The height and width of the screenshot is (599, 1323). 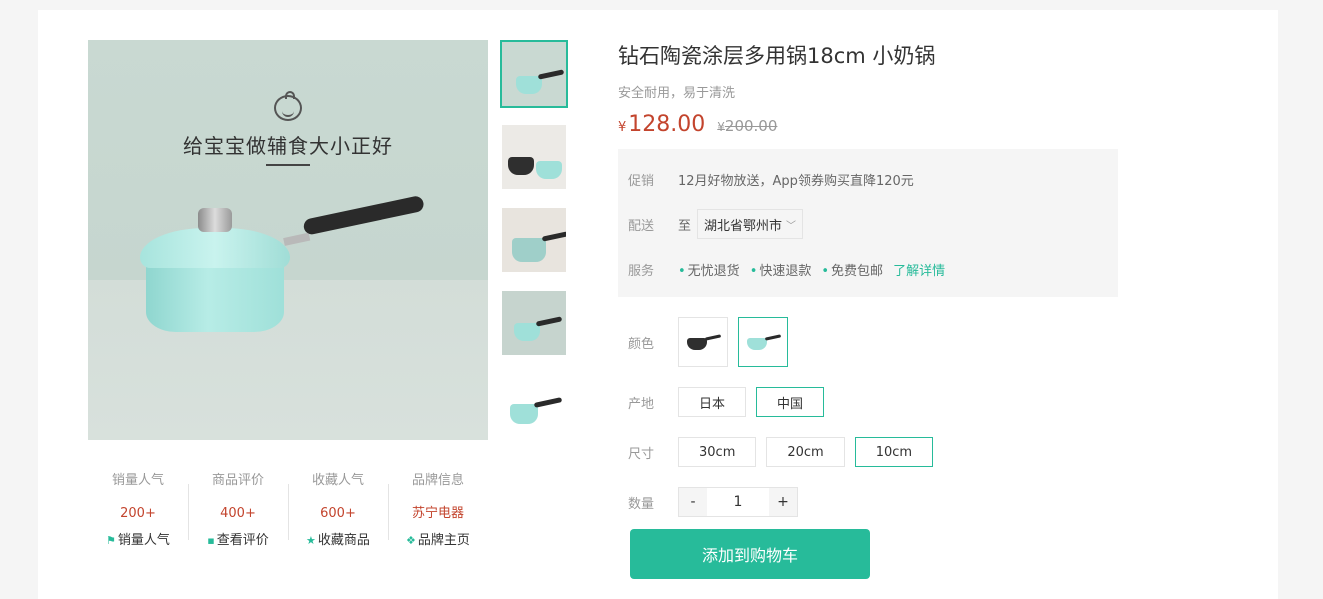 What do you see at coordinates (641, 226) in the screenshot?
I see `shipping-label: 配送` at bounding box center [641, 226].